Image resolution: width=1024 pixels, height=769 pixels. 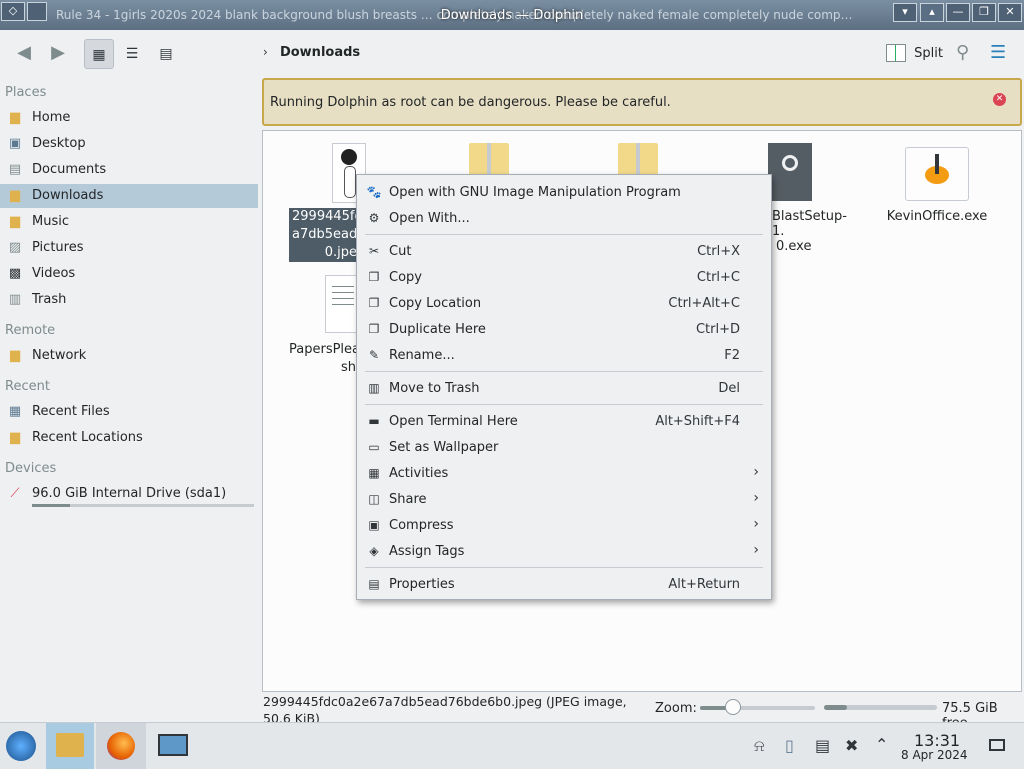 I want to click on back-button: ◀, so click(x=24, y=53).